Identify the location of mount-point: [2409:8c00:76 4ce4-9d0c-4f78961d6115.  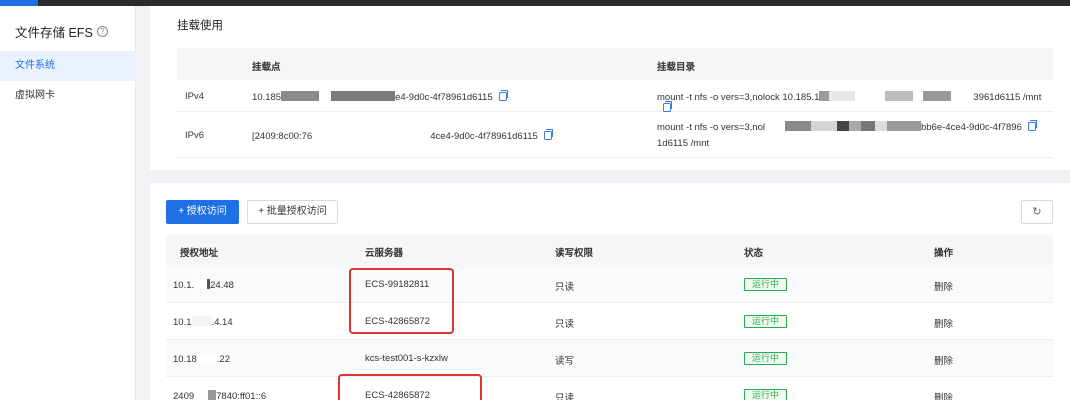
(402, 135).